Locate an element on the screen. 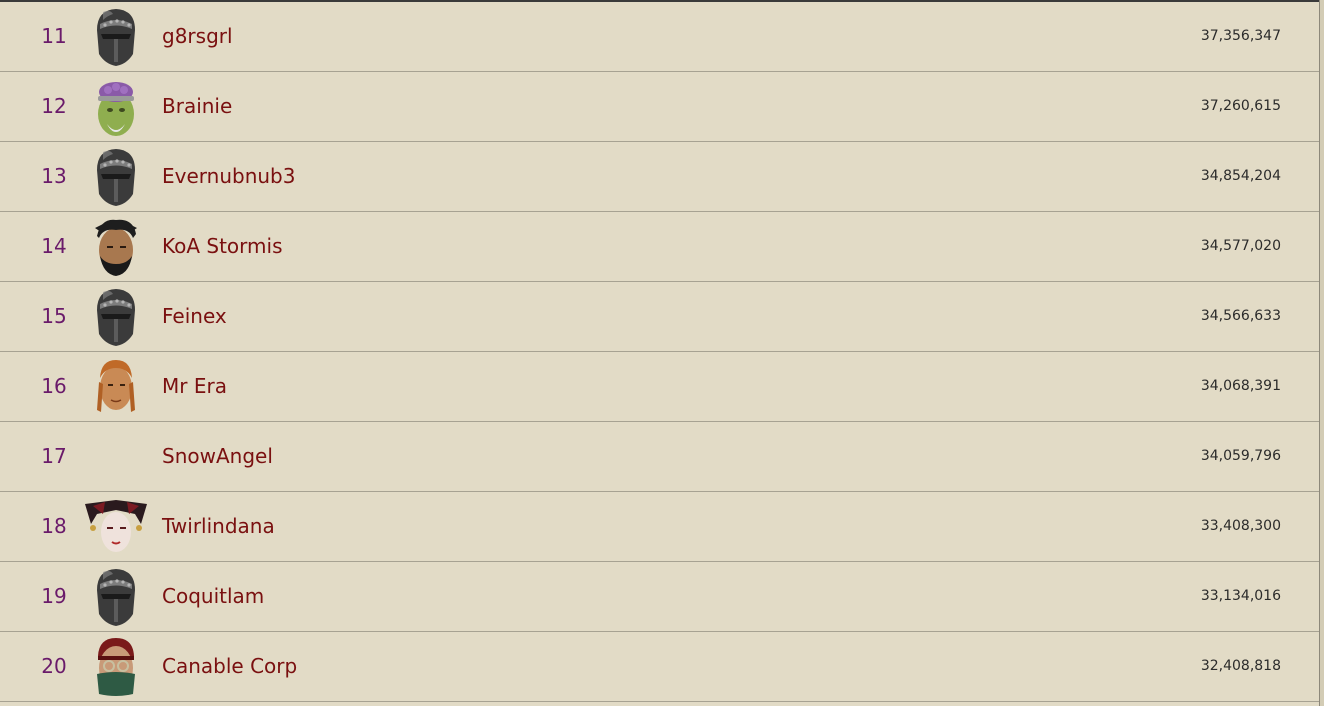  table-row: 16 Mr Era 34,068,391 is located at coordinates (659, 387).